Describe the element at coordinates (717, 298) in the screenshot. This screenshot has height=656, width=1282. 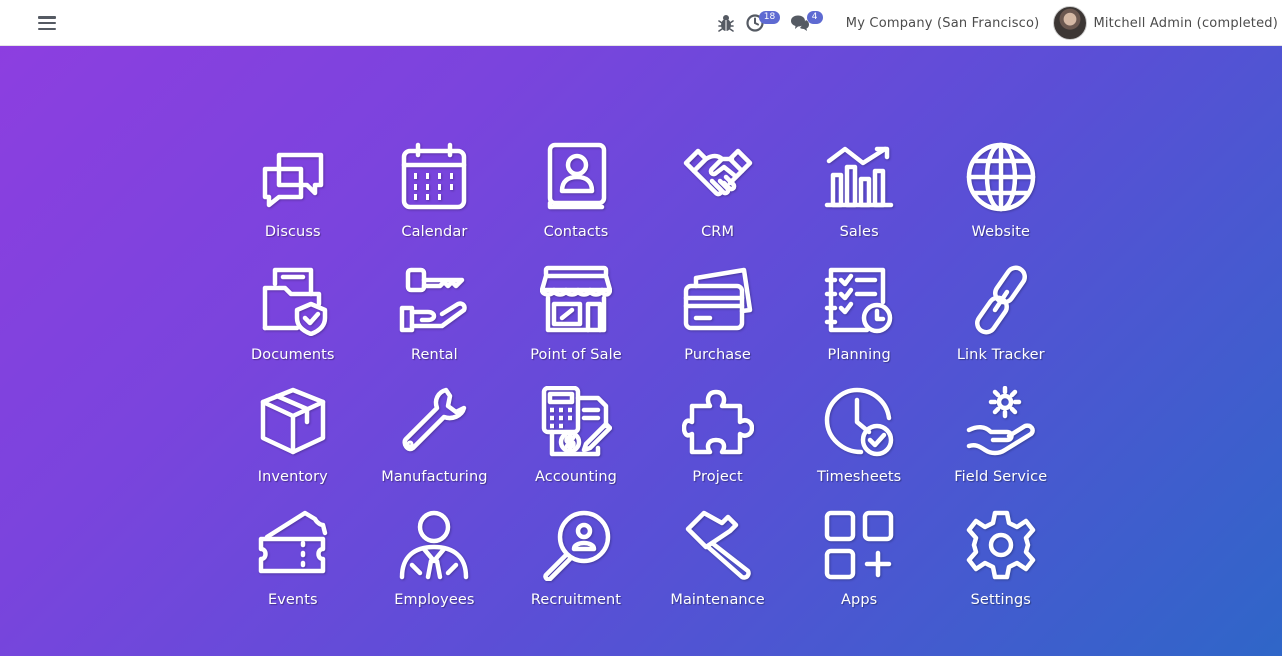
I see `credit-cards-icon` at that location.